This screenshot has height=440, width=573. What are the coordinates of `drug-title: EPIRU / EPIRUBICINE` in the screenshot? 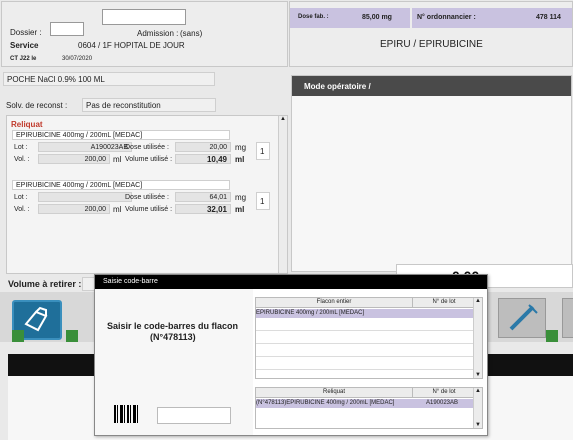 It's located at (431, 44).